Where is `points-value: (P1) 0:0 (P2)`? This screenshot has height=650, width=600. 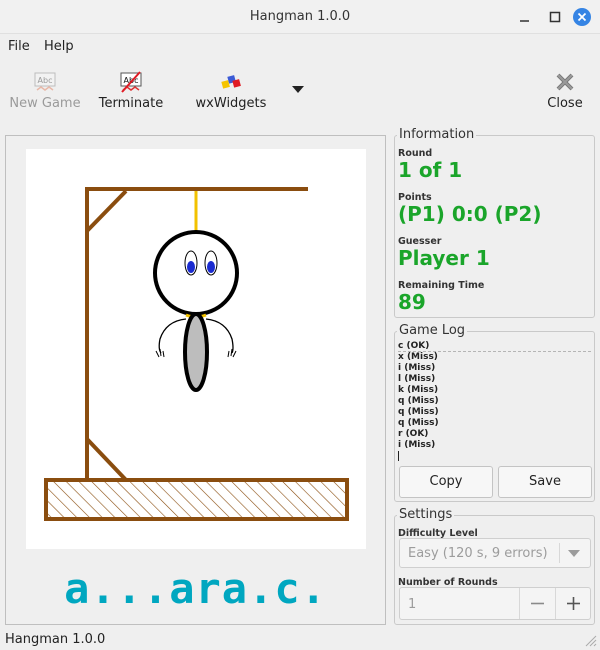 points-value: (P1) 0:0 (P2) is located at coordinates (470, 214).